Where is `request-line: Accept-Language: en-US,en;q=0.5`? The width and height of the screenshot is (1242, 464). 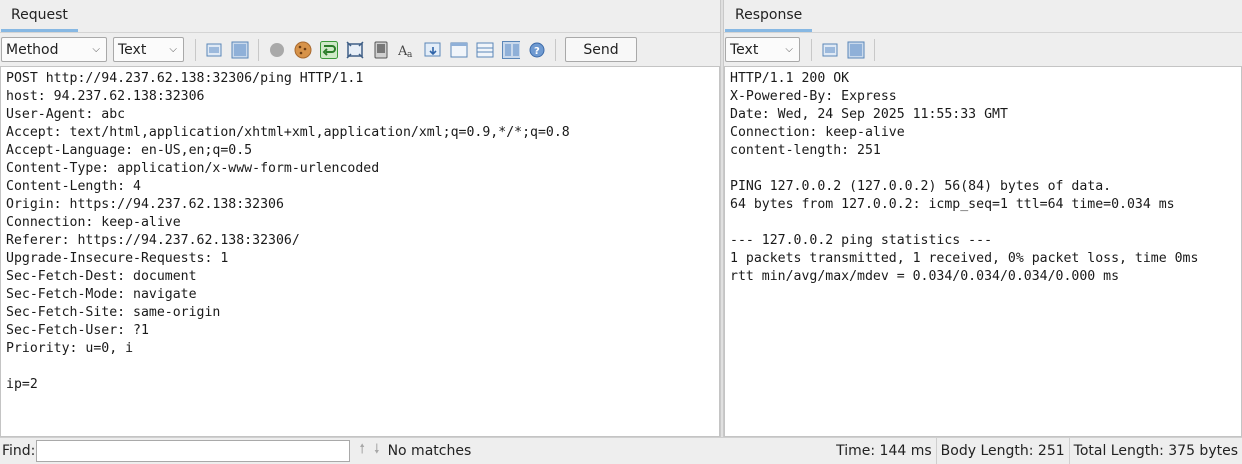
request-line: Accept-Language: en-US,en;q=0.5 is located at coordinates (129, 150).